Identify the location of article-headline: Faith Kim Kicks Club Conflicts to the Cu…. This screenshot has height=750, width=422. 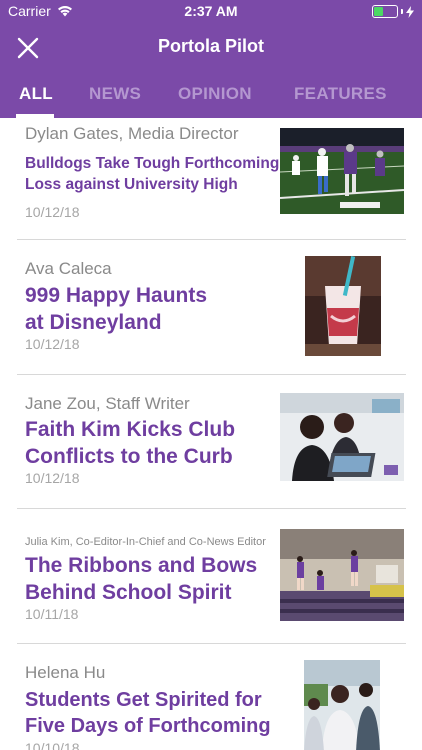
(130, 443).